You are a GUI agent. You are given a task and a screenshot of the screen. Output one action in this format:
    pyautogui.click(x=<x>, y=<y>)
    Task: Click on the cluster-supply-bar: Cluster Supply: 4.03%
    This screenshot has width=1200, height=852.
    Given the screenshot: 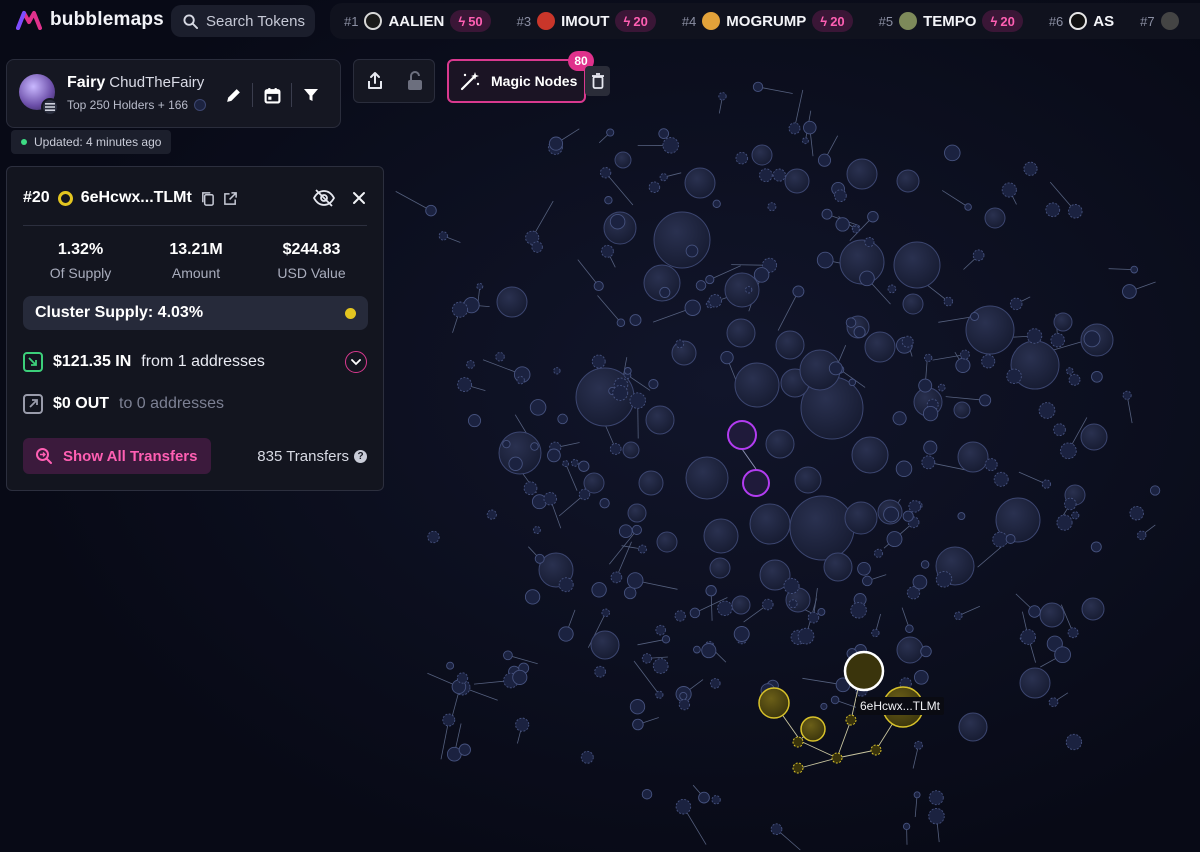 What is the action you would take?
    pyautogui.click(x=195, y=313)
    